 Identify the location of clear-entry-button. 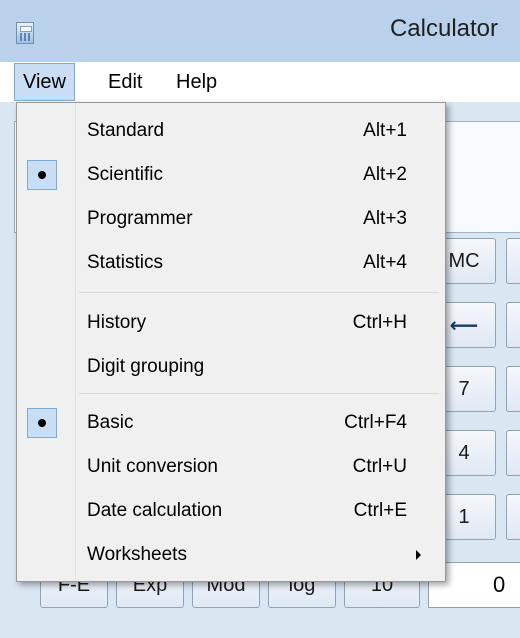
(513, 325).